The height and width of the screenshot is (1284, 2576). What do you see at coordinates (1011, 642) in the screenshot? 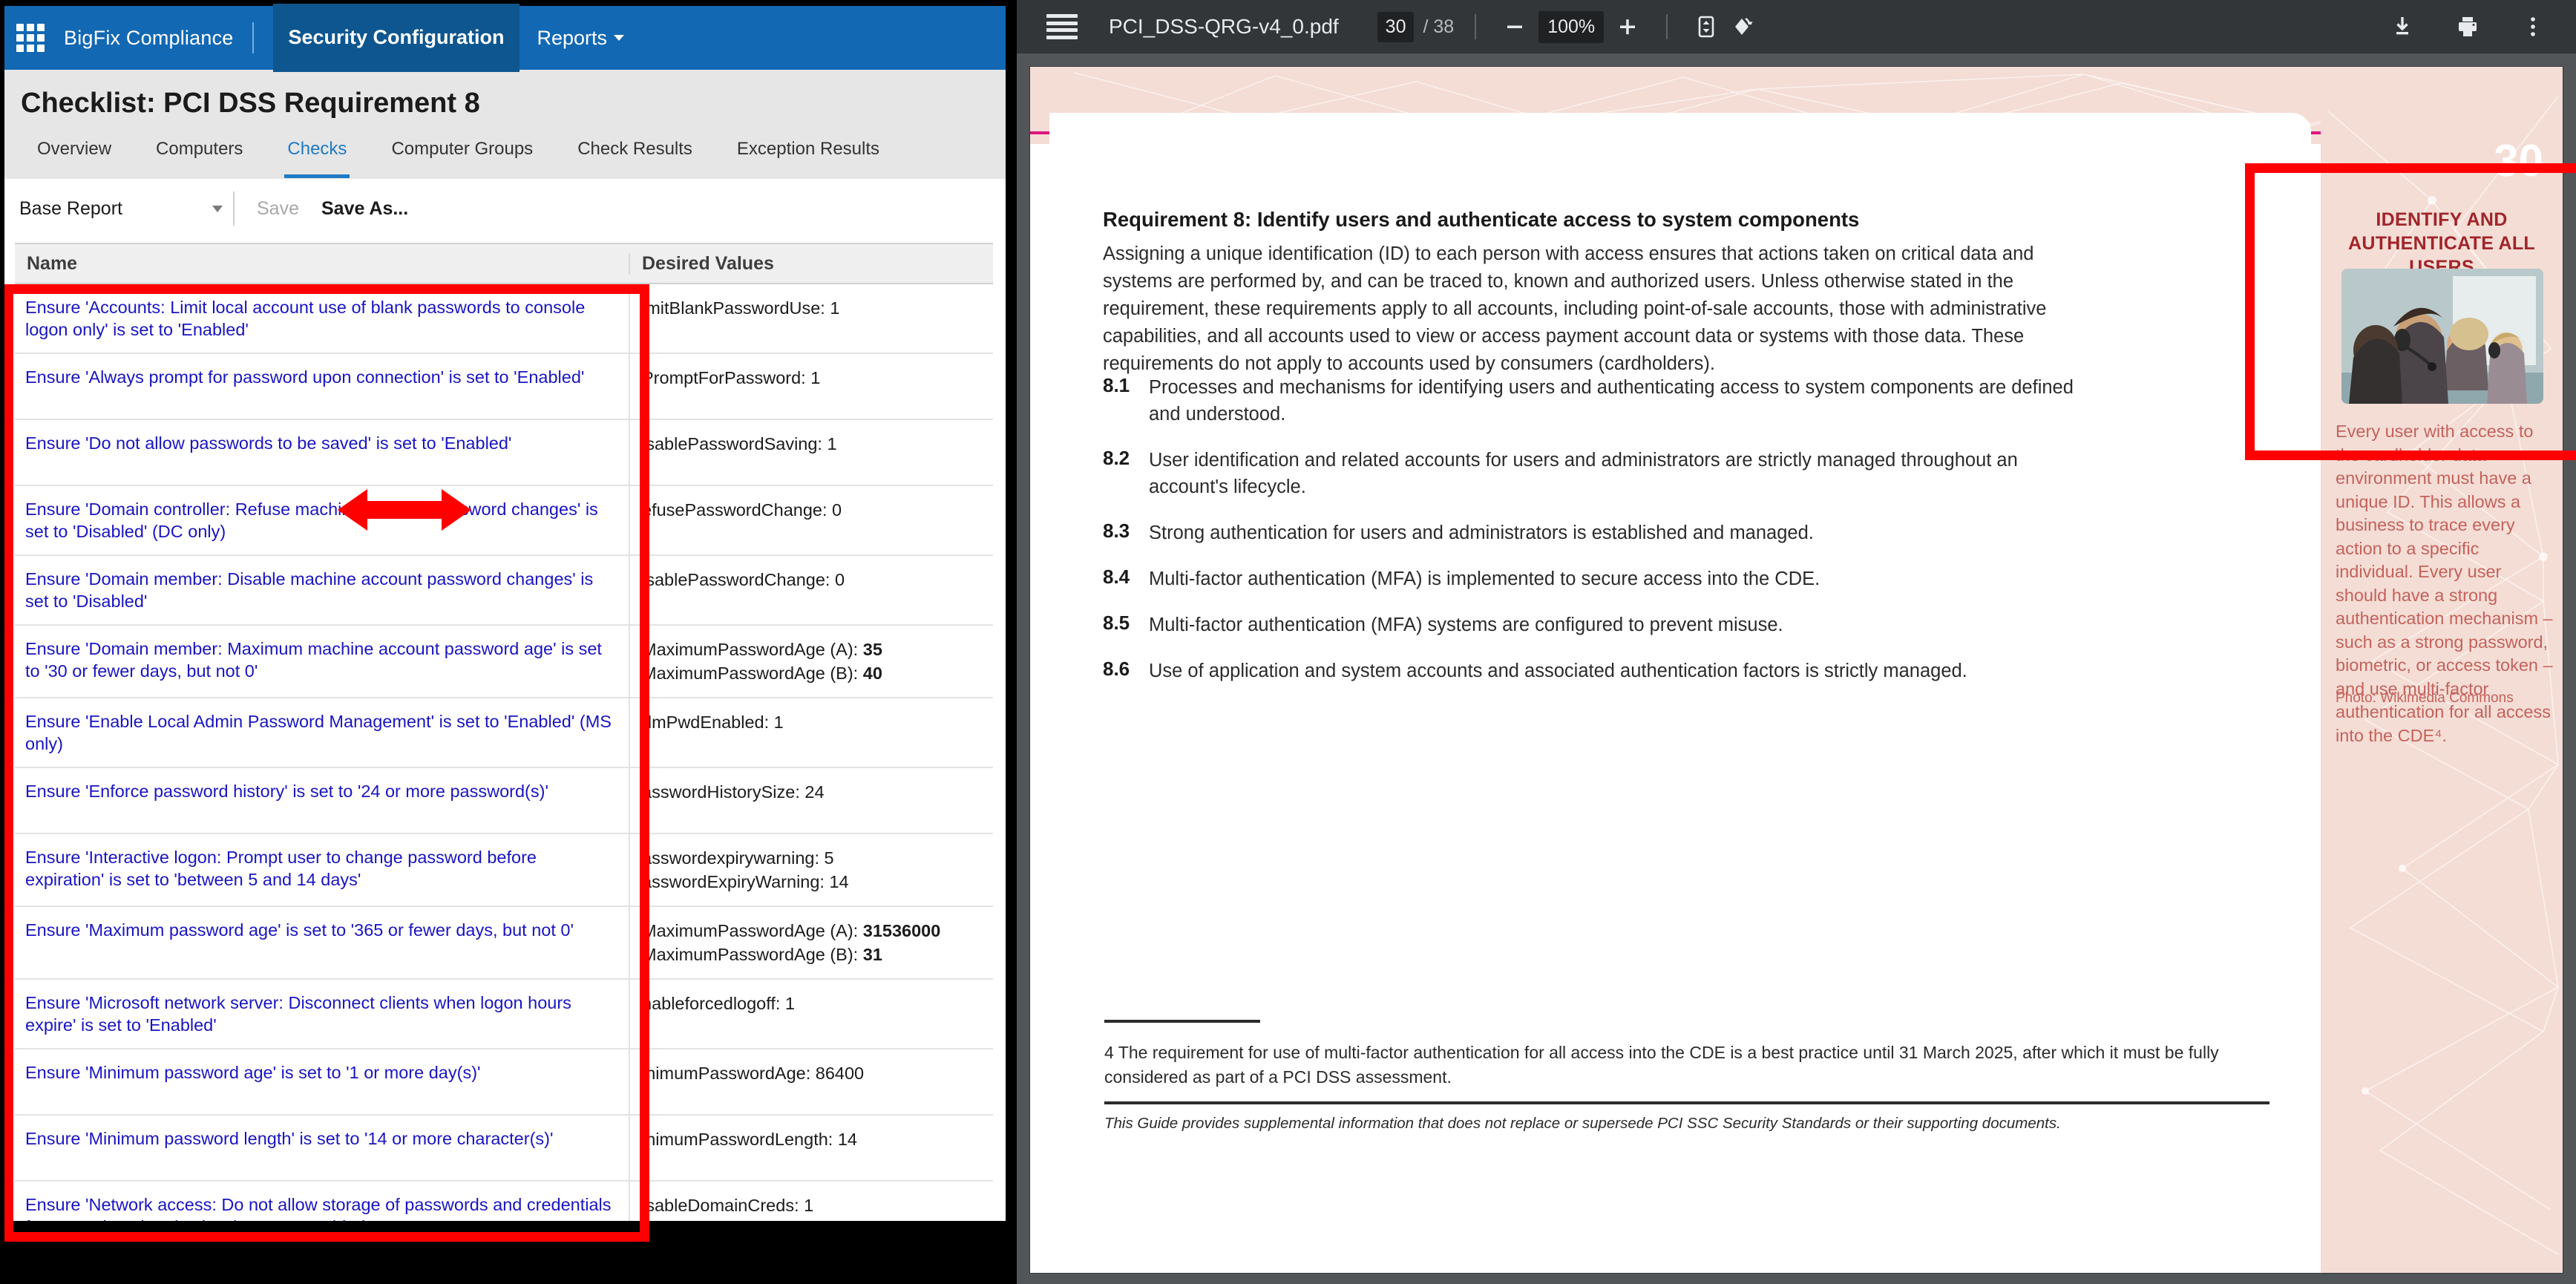
I see `window-gap` at bounding box center [1011, 642].